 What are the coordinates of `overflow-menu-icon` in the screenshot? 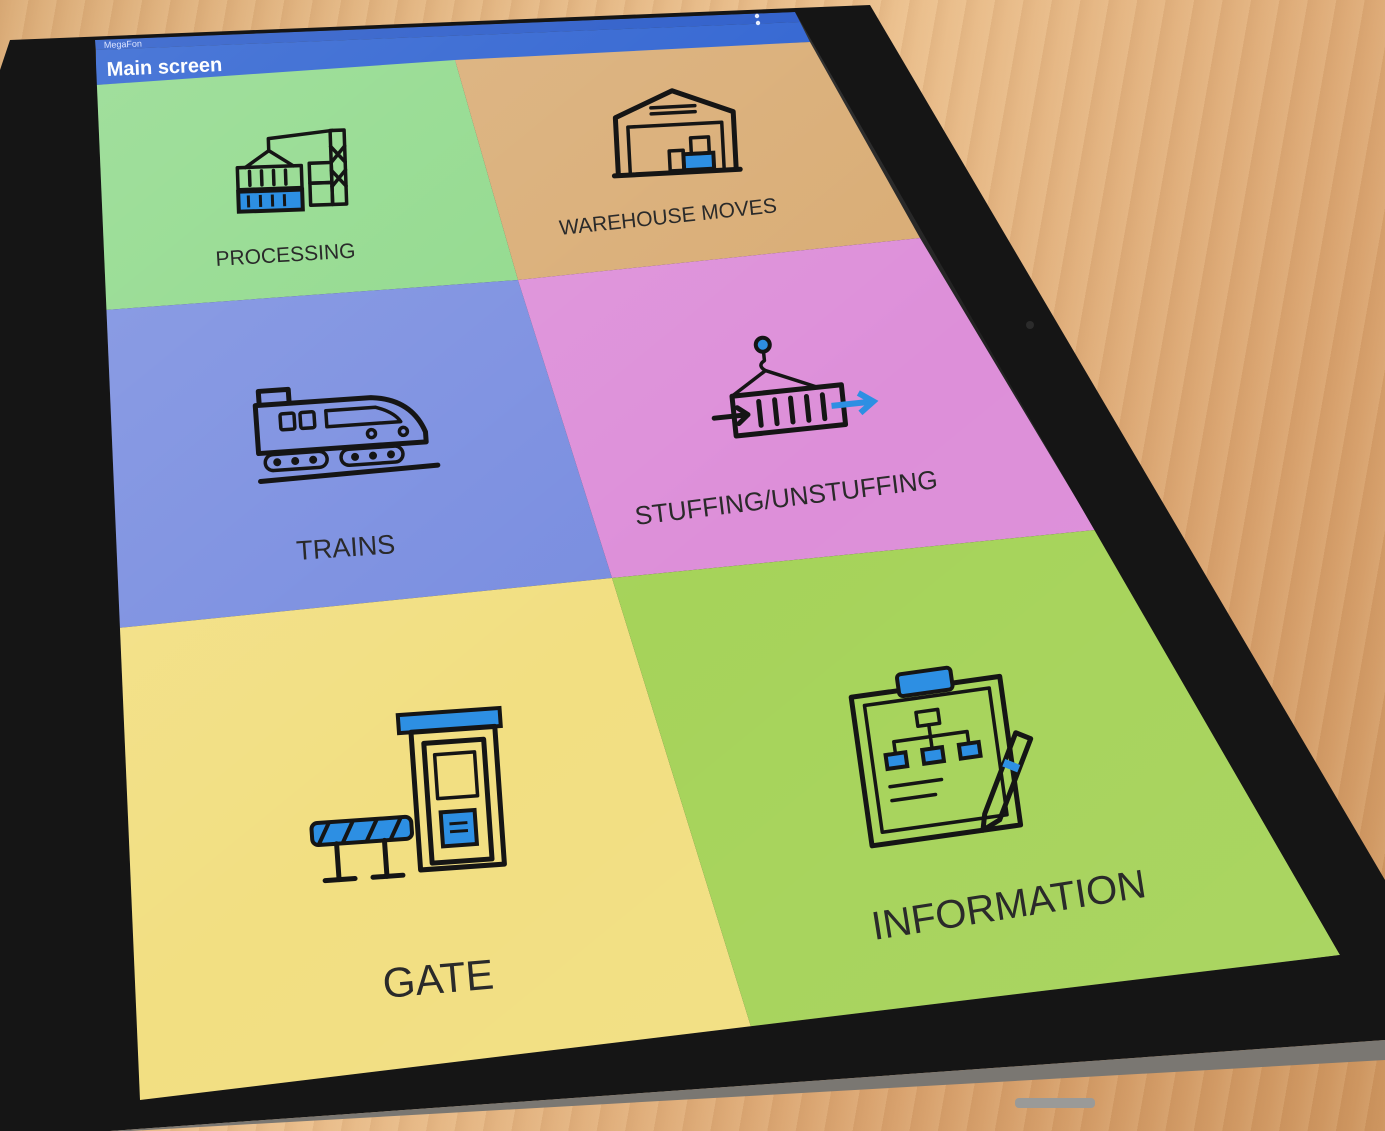 It's located at (757, 16).